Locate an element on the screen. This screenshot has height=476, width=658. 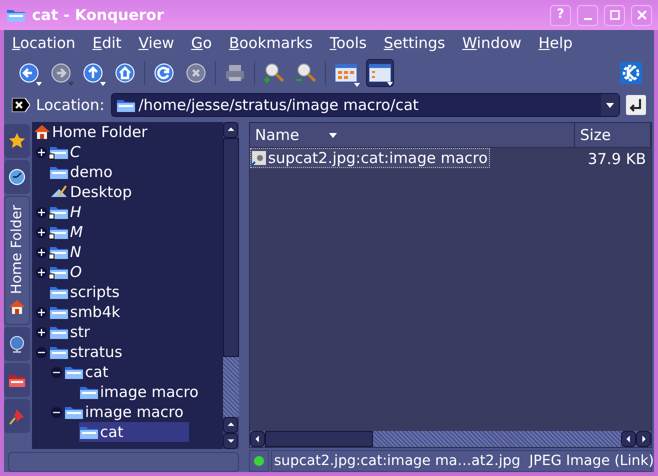
menu-item: View is located at coordinates (156, 43).